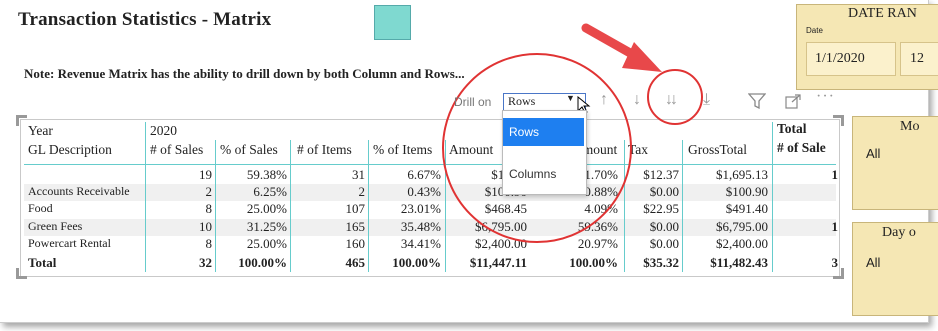  What do you see at coordinates (621, 47) in the screenshot?
I see `arrow-annotation-icon` at bounding box center [621, 47].